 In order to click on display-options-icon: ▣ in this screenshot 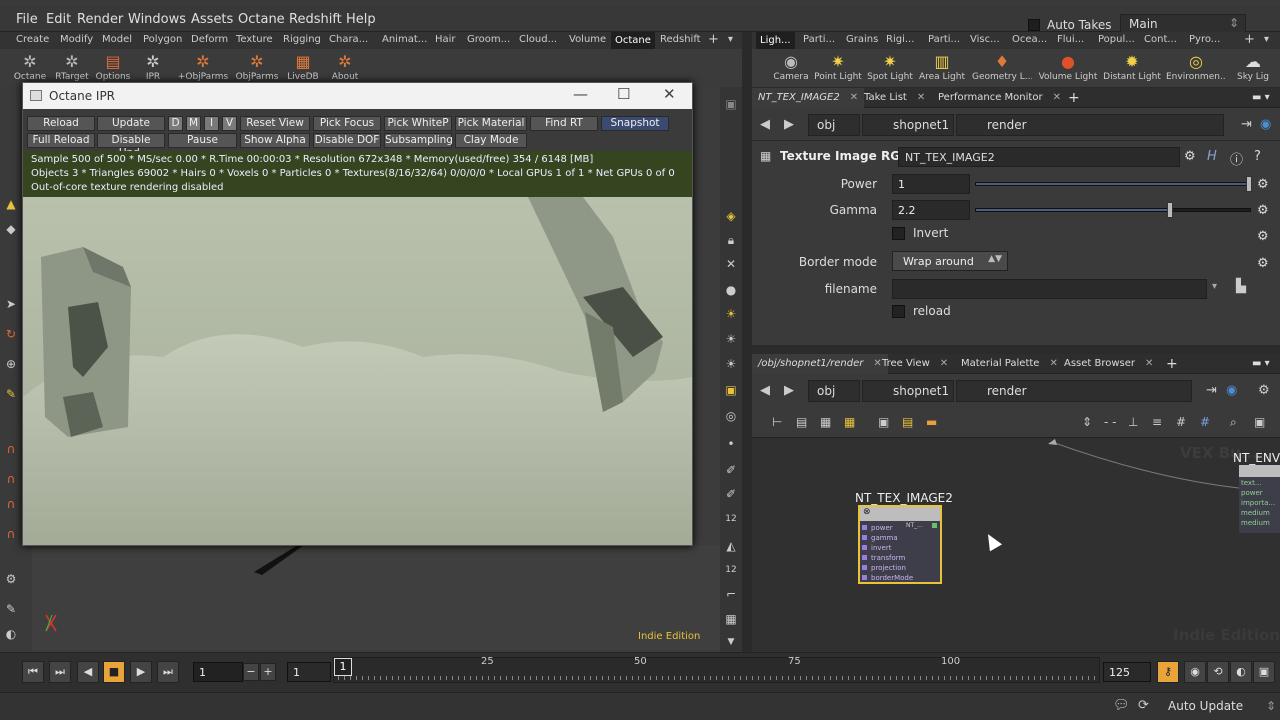, I will do `click(731, 390)`.